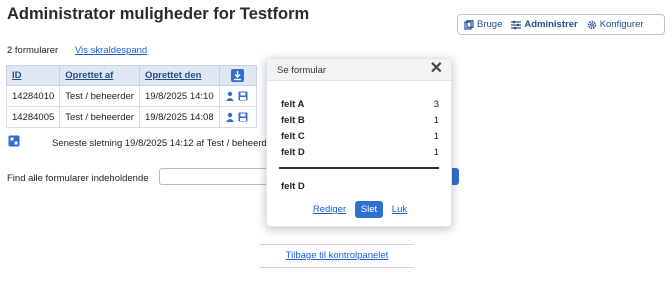 Image resolution: width=672 pixels, height=283 pixels. I want to click on mode-tabs: Bruge Administrer Konfigurer, so click(561, 24).